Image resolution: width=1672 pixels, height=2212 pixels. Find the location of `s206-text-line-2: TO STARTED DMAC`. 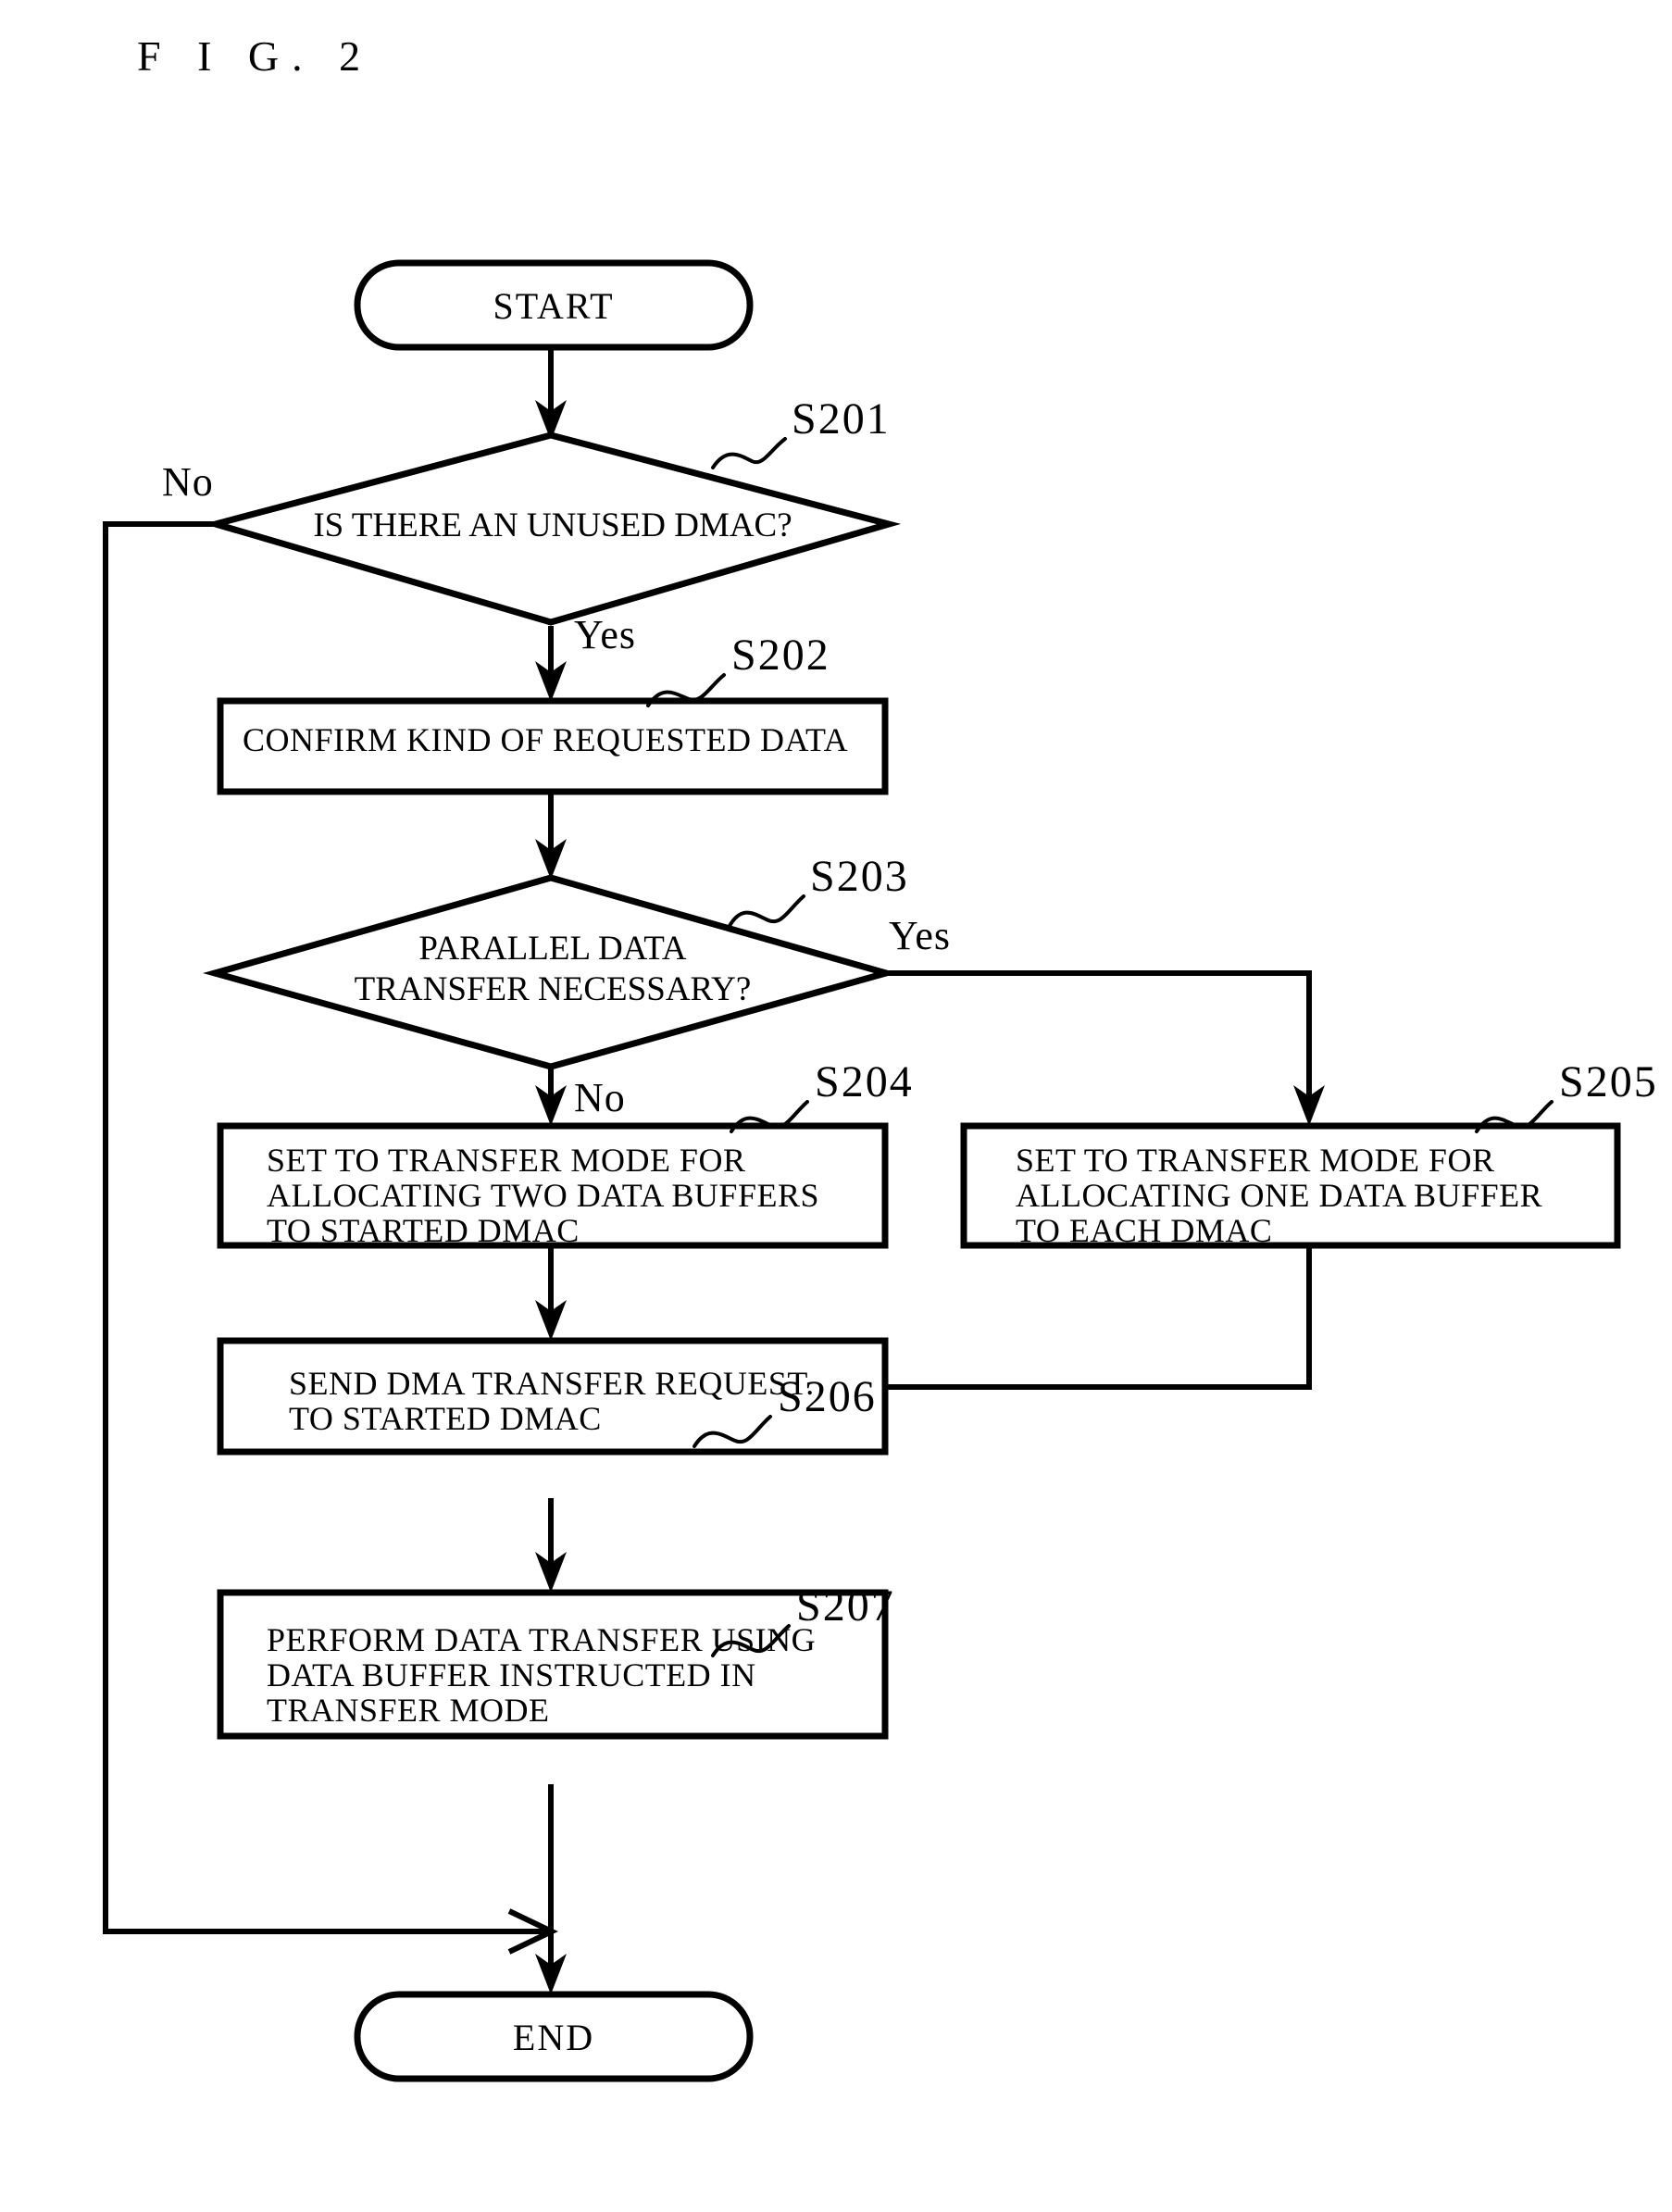

s206-text-line-2: TO STARTED DMAC is located at coordinates (446, 1419).